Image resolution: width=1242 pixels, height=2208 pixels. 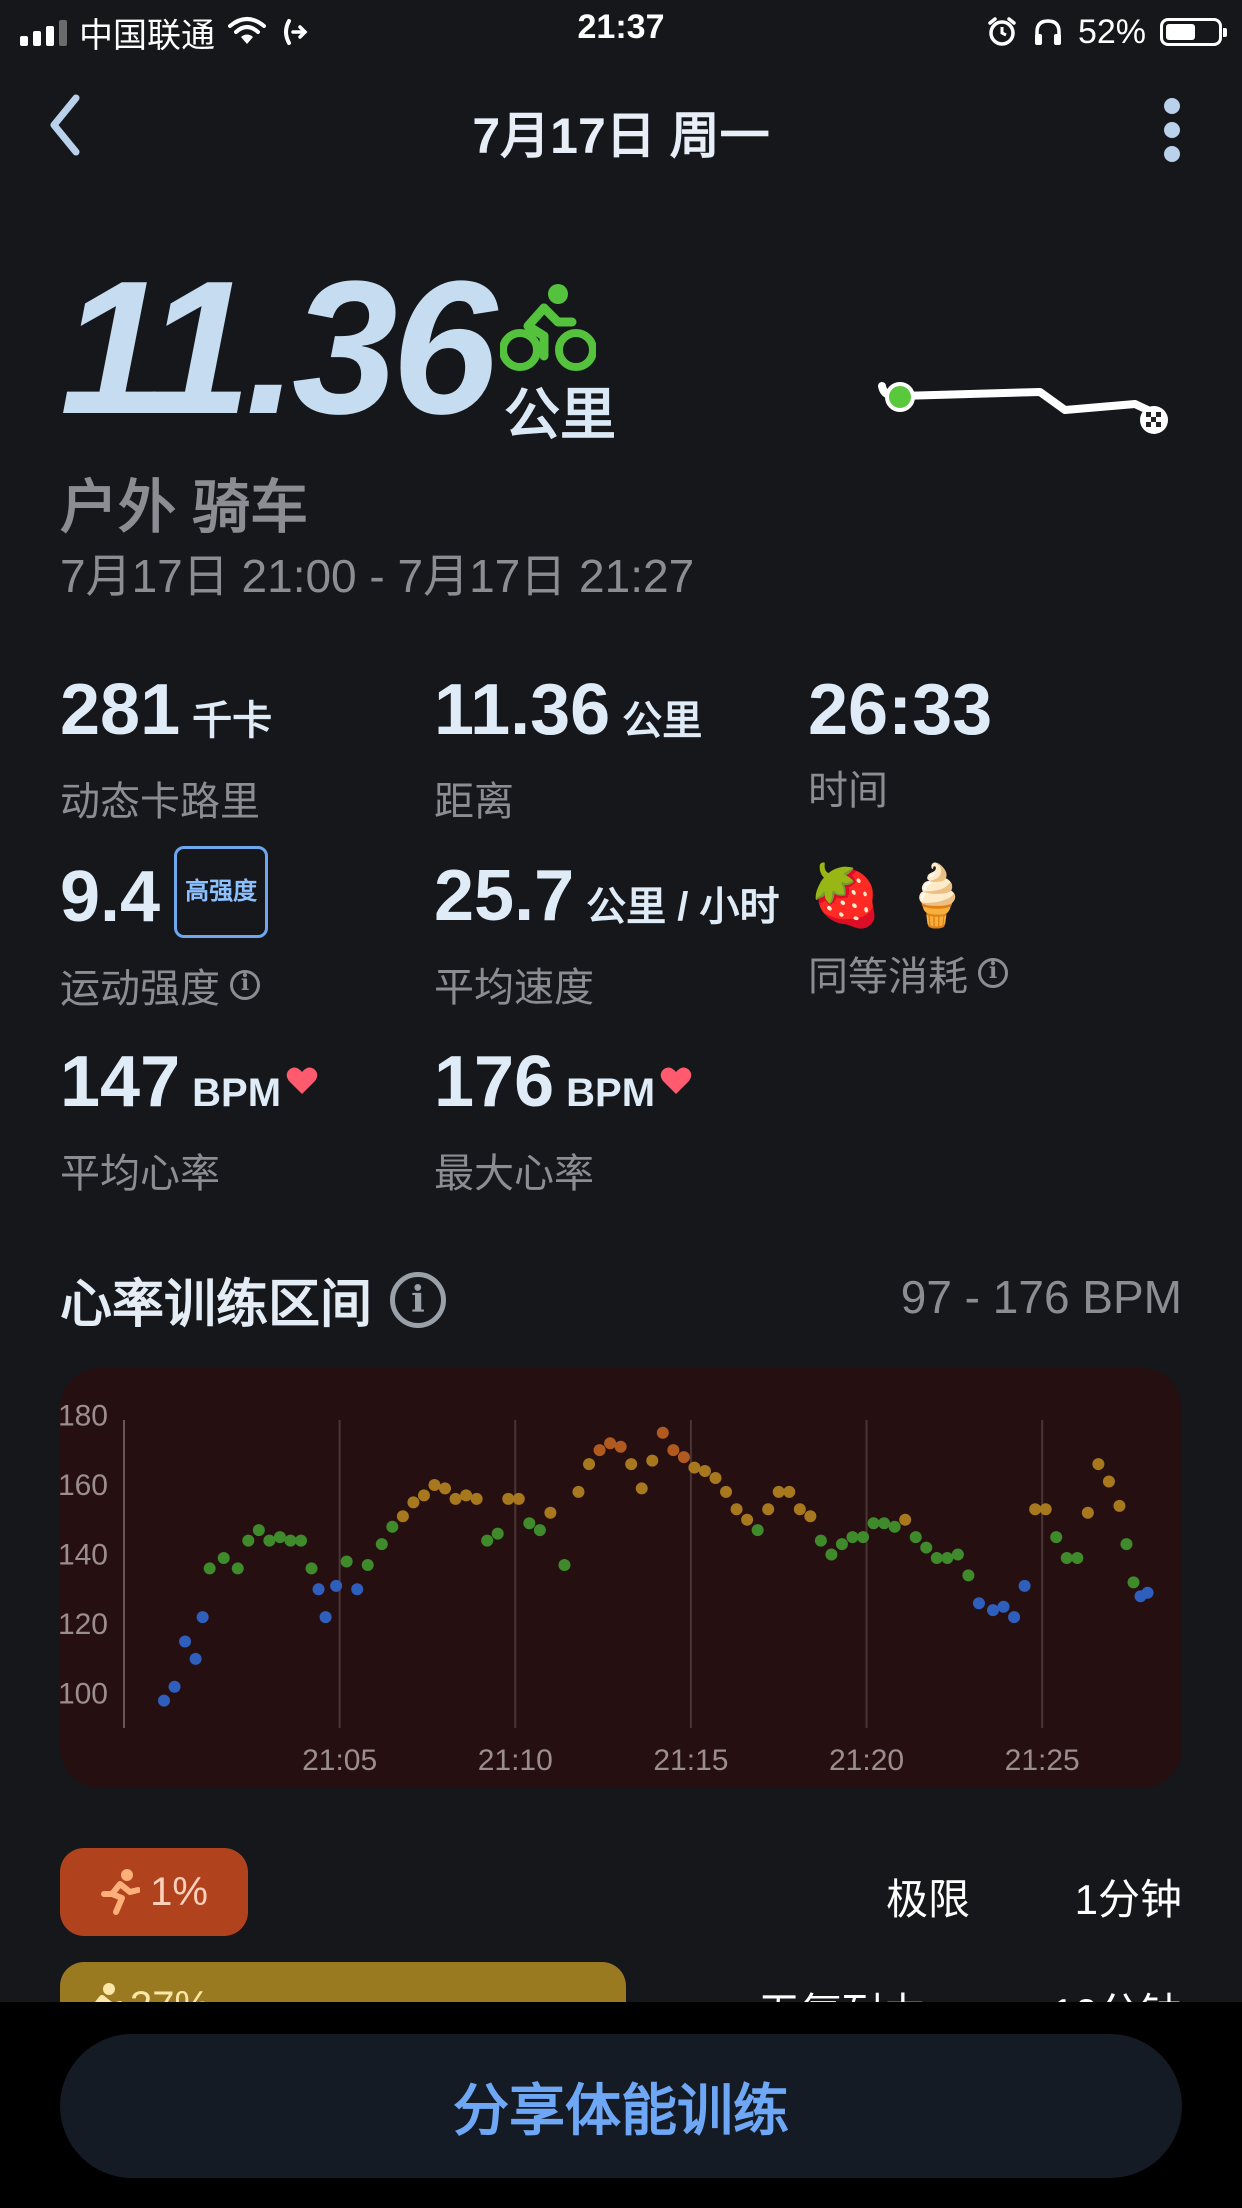 What do you see at coordinates (927, 1899) in the screenshot?
I see `zone-name: 极限` at bounding box center [927, 1899].